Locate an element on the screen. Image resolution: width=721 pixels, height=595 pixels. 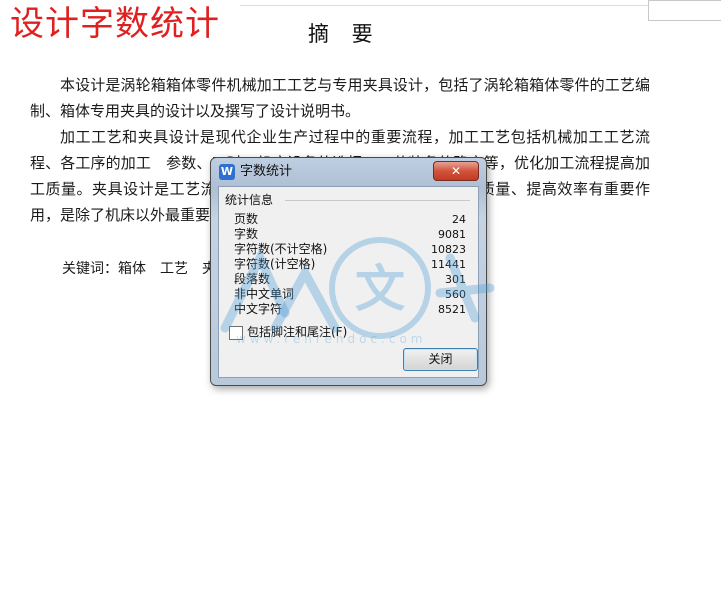
stat-label: 非中文单词 is located at coordinates (264, 294).